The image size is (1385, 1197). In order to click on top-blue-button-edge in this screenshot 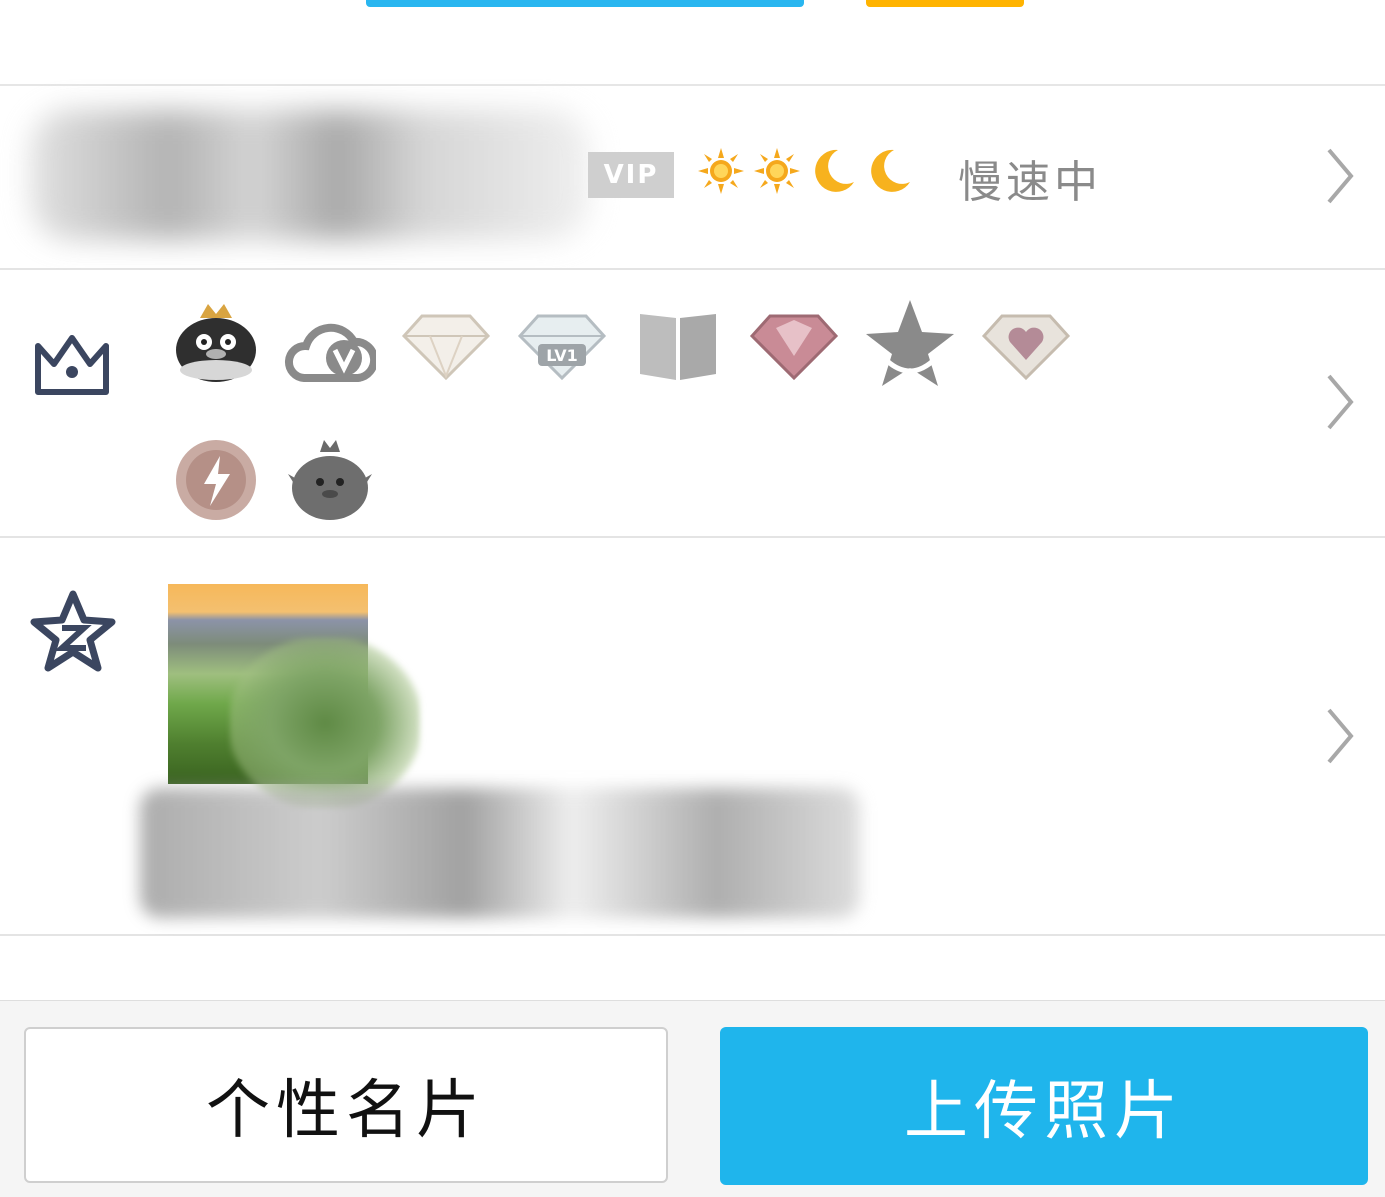, I will do `click(585, 3)`.